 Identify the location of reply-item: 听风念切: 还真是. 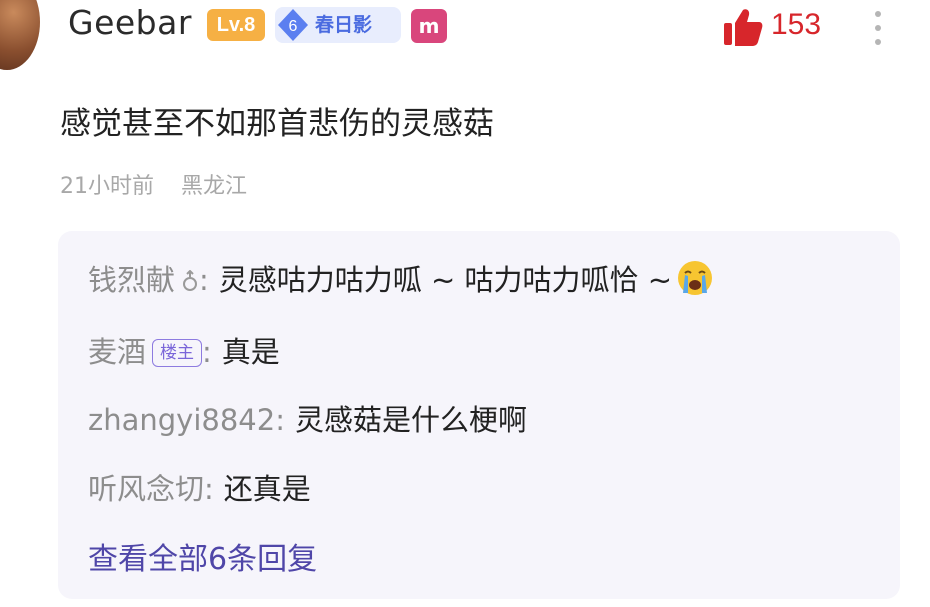
(199, 487).